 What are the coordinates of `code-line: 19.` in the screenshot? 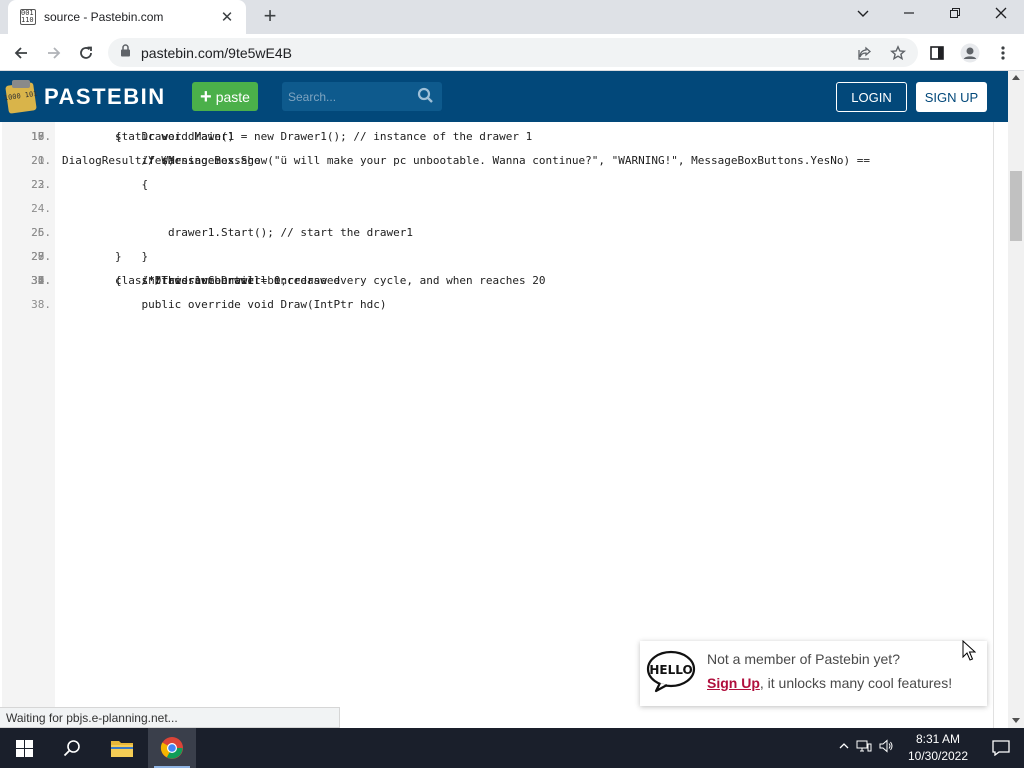 It's located at (495, 137).